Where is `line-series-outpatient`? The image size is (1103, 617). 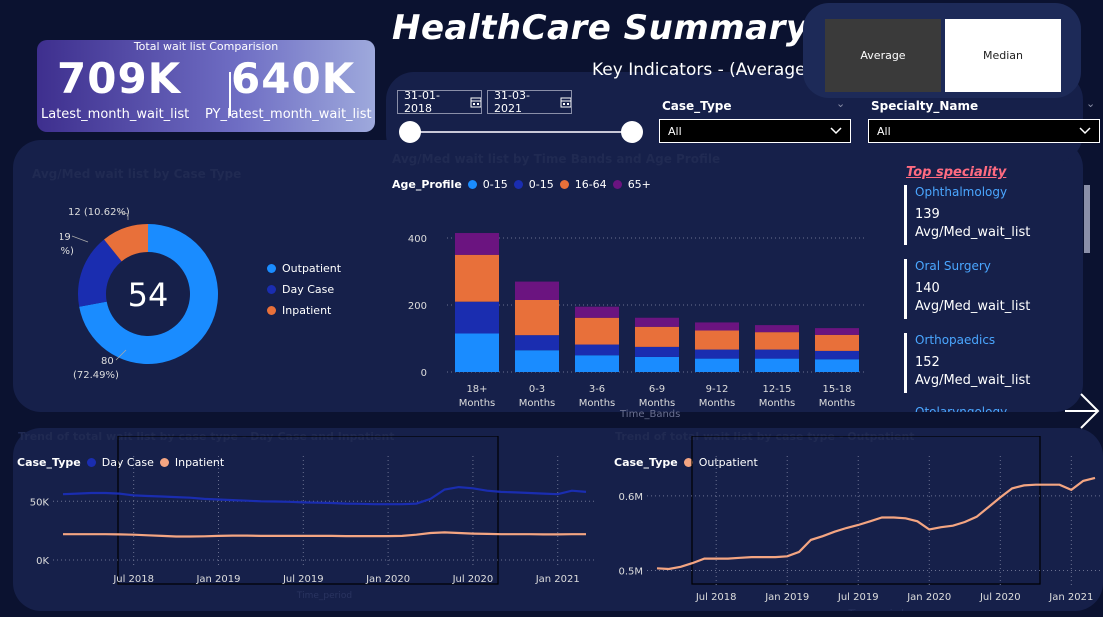 line-series-outpatient is located at coordinates (876, 523).